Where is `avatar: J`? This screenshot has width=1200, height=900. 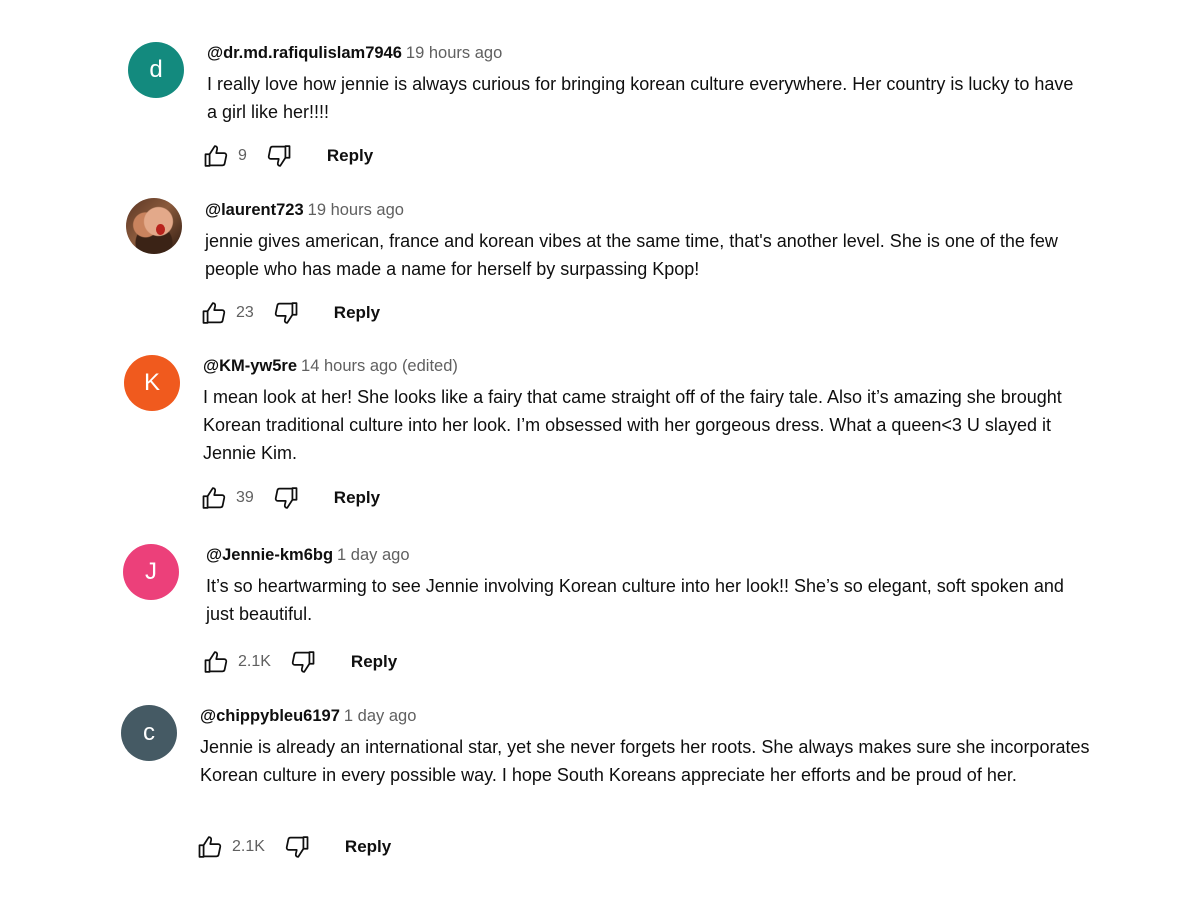
avatar: J is located at coordinates (151, 572).